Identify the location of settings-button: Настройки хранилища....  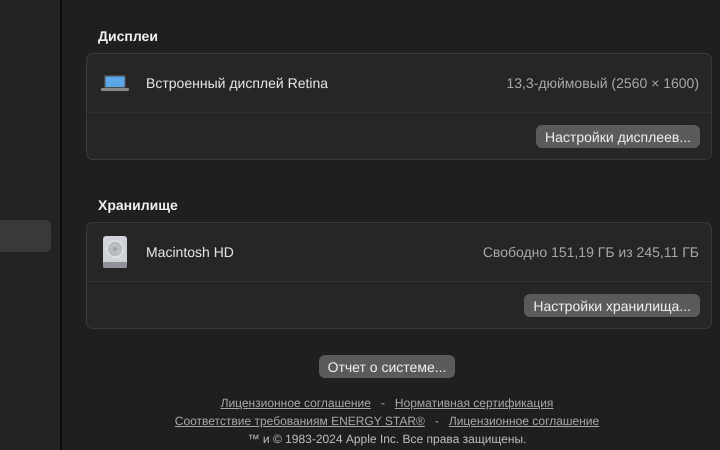
(612, 305).